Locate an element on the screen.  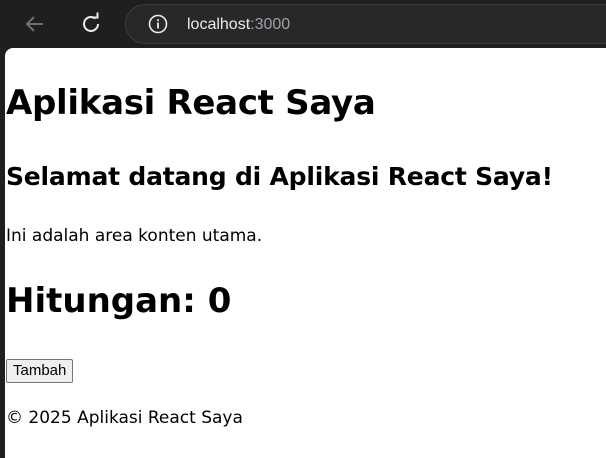
footer-text: © 2025 Aplikasi React Saya is located at coordinates (124, 418).